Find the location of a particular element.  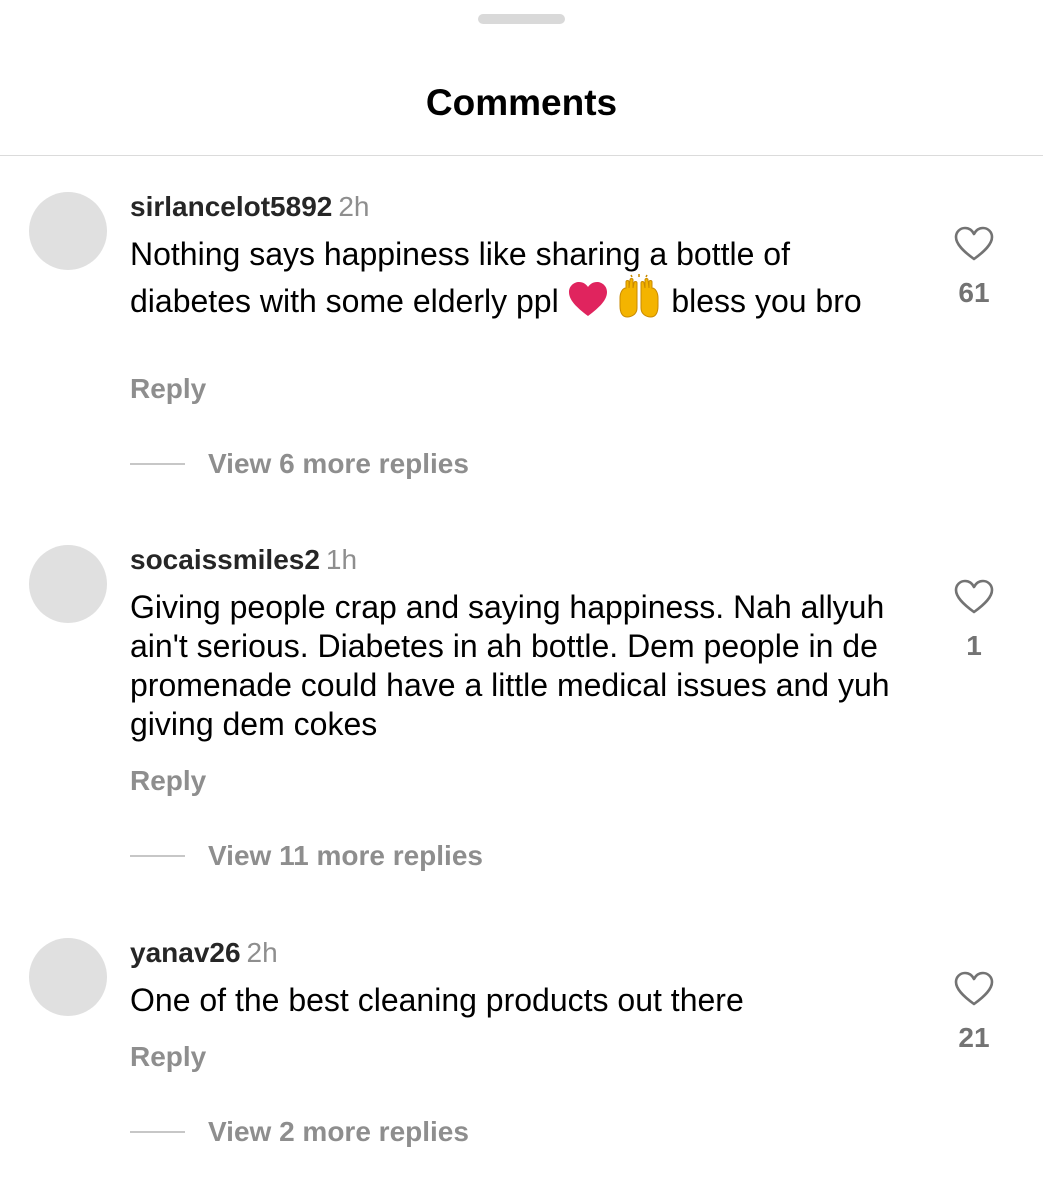

raising-hands-emoji is located at coordinates (639, 300).